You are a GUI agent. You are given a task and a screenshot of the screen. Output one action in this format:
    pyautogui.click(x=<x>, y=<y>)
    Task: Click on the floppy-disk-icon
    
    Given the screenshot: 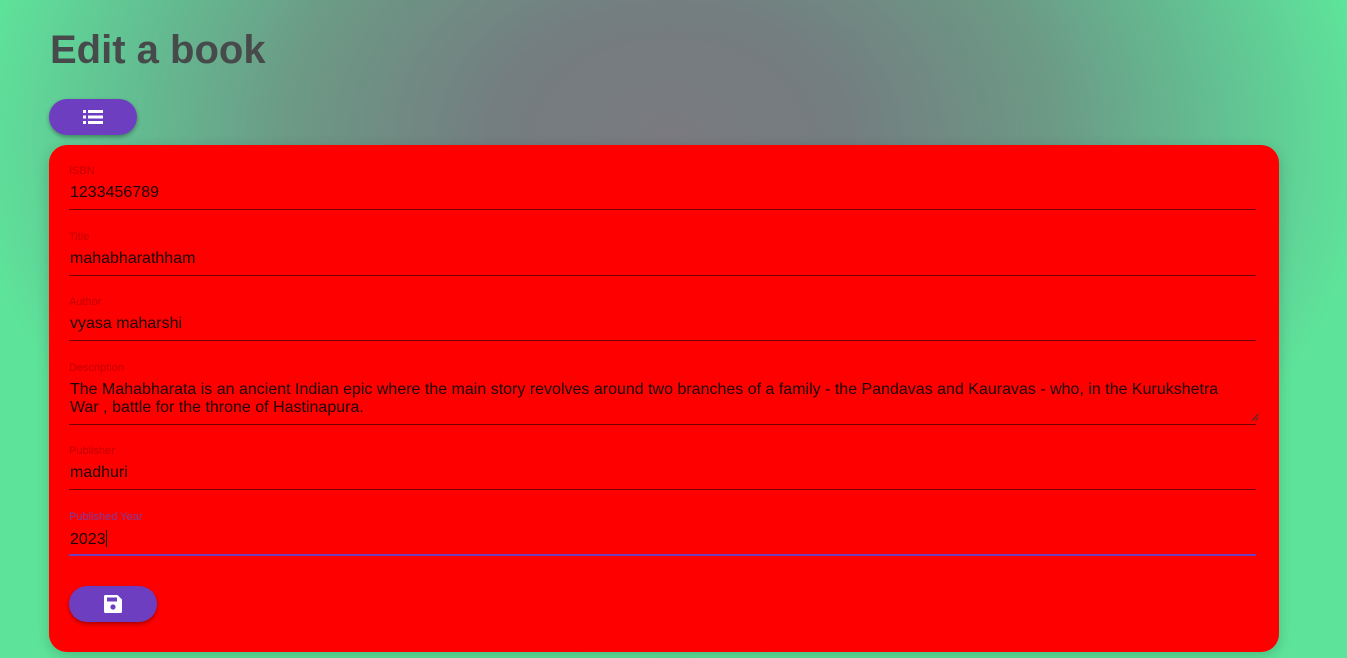 What is the action you would take?
    pyautogui.click(x=113, y=604)
    